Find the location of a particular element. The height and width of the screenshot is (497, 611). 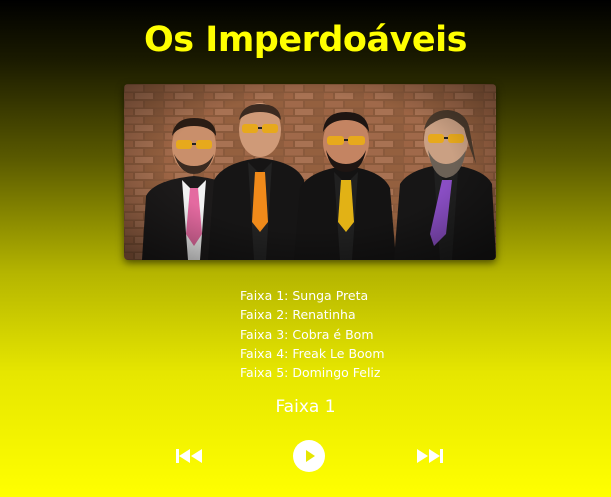

skip-next-icon is located at coordinates (430, 456).